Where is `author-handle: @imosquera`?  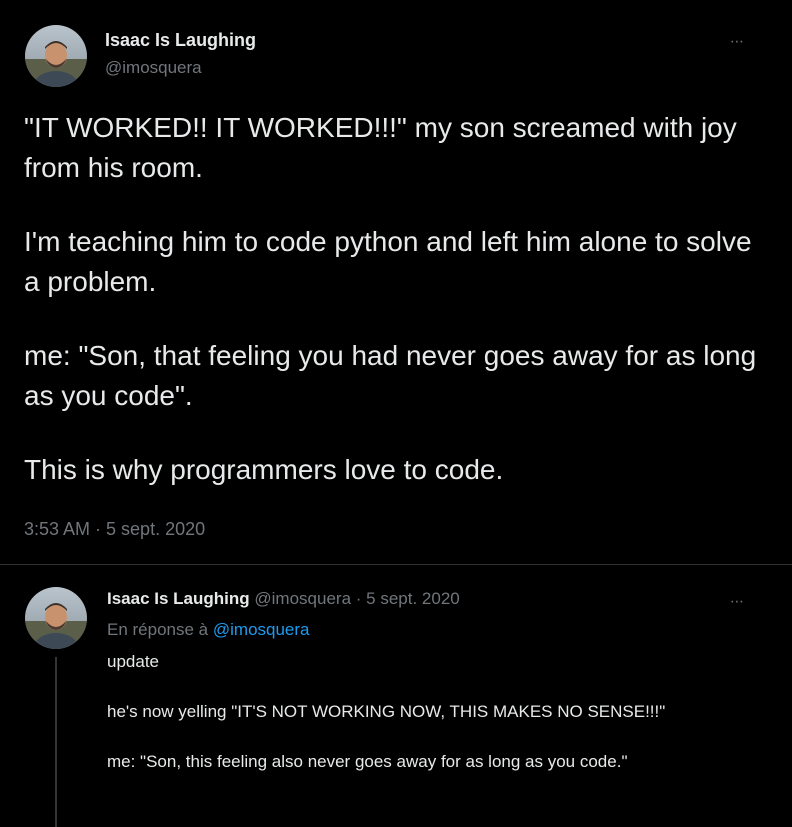
author-handle: @imosquera is located at coordinates (153, 68).